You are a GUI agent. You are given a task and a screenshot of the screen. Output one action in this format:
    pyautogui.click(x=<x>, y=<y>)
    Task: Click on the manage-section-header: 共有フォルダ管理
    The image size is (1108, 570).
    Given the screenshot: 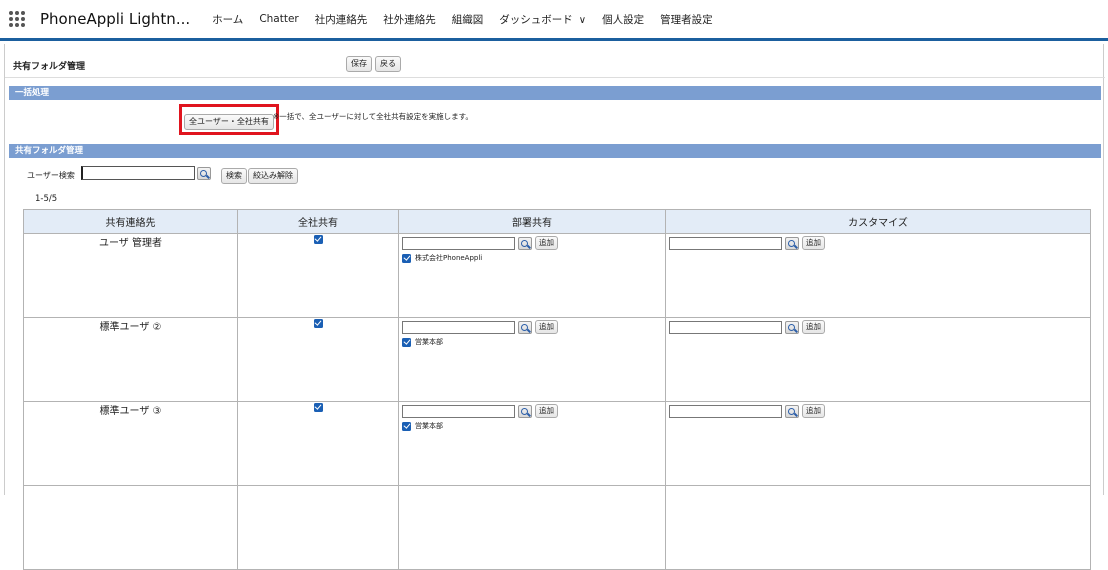 What is the action you would take?
    pyautogui.click(x=555, y=151)
    